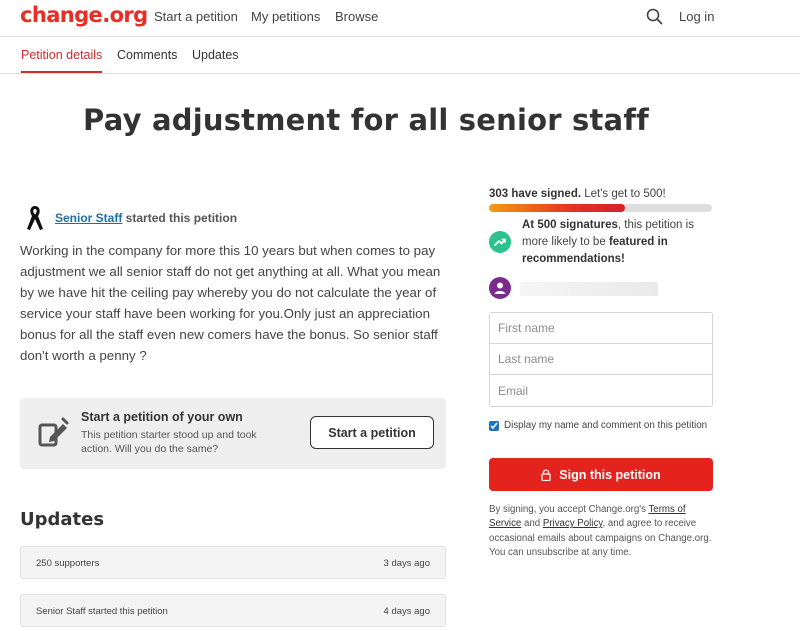  Describe the element at coordinates (500, 288) in the screenshot. I see `user-avatar-icon` at that location.